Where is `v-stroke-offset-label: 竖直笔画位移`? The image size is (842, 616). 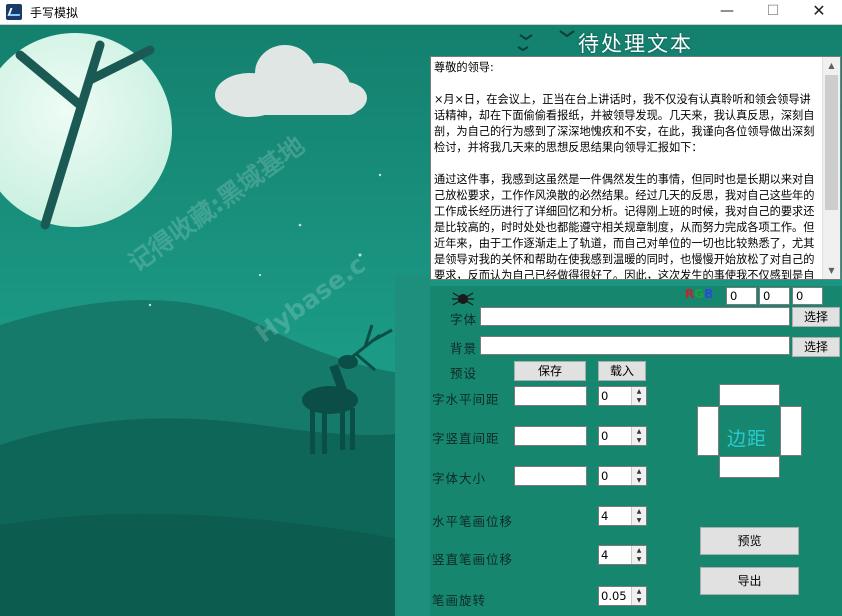
v-stroke-offset-label: 竖直笔画位移 is located at coordinates (473, 559).